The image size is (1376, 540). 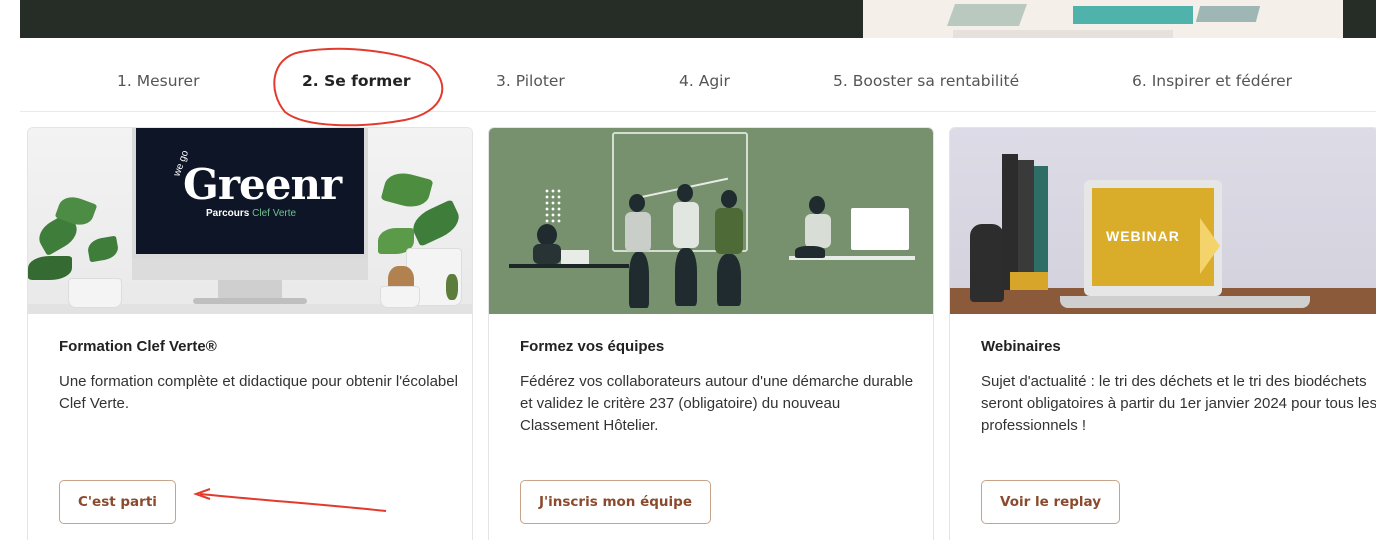 I want to click on card-title: Formation Clef Verte®, so click(x=138, y=346).